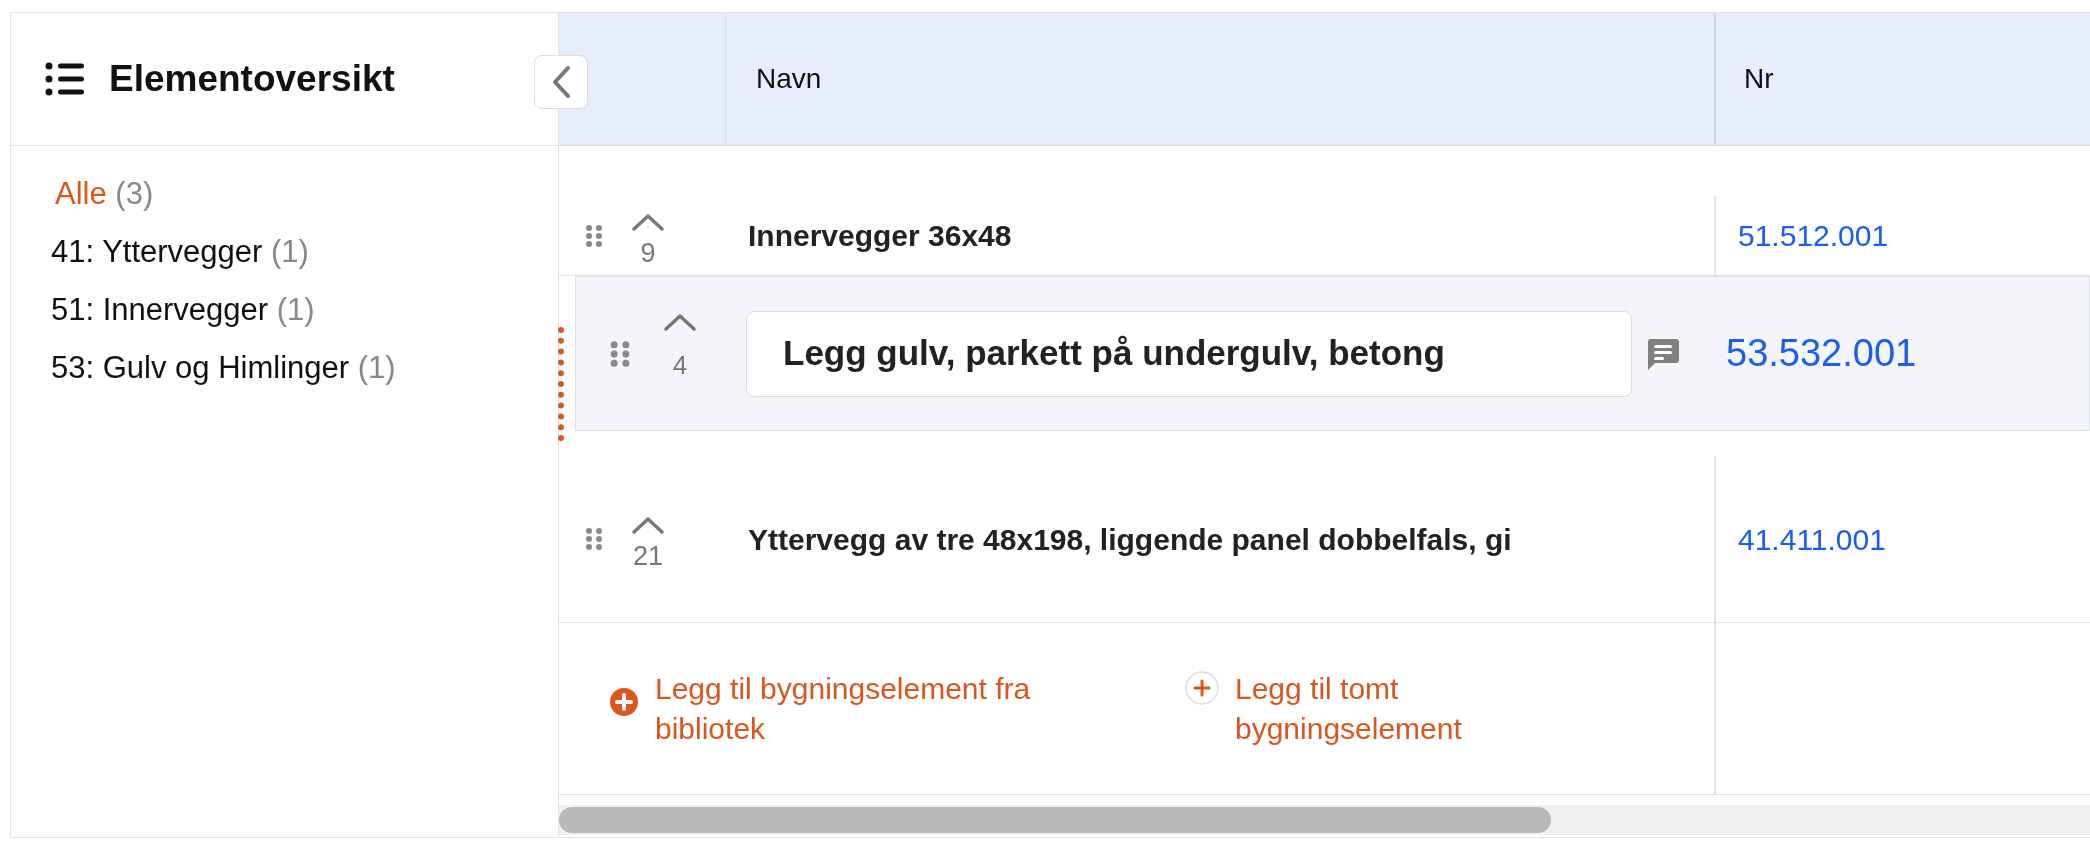 The width and height of the screenshot is (2090, 860). Describe the element at coordinates (1759, 79) in the screenshot. I see `column-header: Nr` at that location.